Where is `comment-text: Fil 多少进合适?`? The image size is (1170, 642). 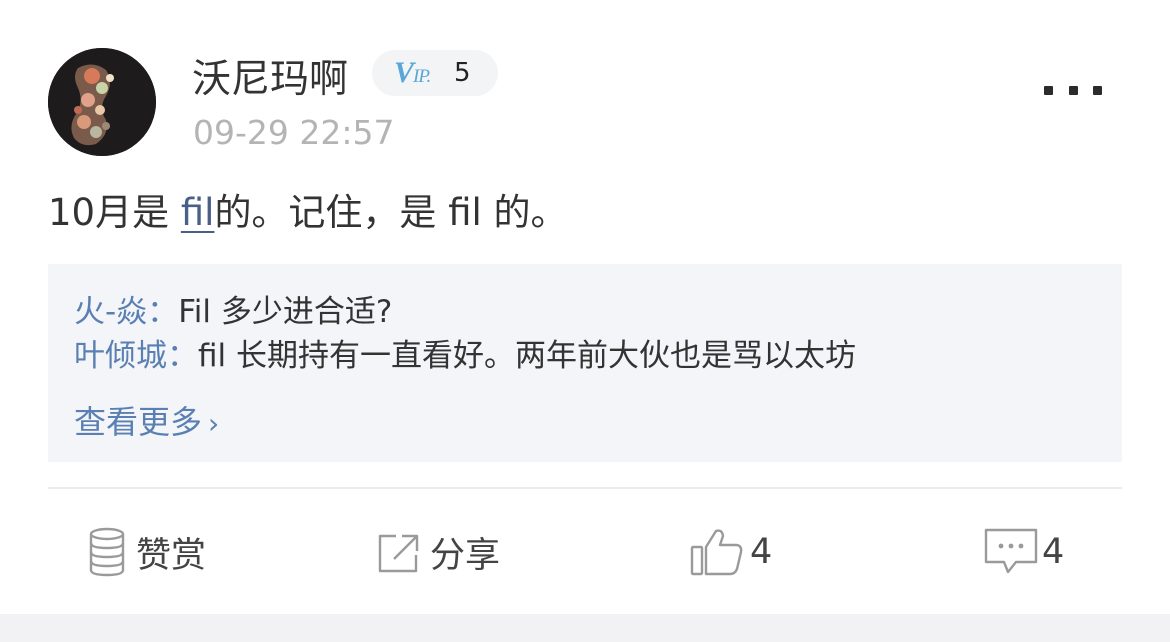
comment-text: Fil 多少进合适? is located at coordinates (285, 312).